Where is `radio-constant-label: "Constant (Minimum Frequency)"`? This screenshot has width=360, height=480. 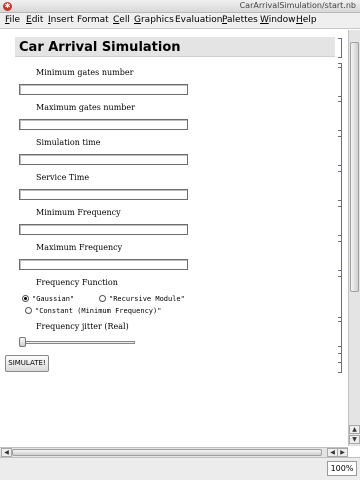 radio-constant-label: "Constant (Minimum Frequency)" is located at coordinates (98, 311).